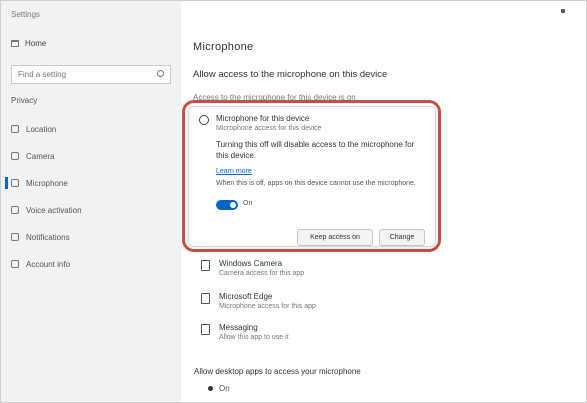 This screenshot has height=403, width=587. Describe the element at coordinates (563, 11) in the screenshot. I see `close-icon` at that location.